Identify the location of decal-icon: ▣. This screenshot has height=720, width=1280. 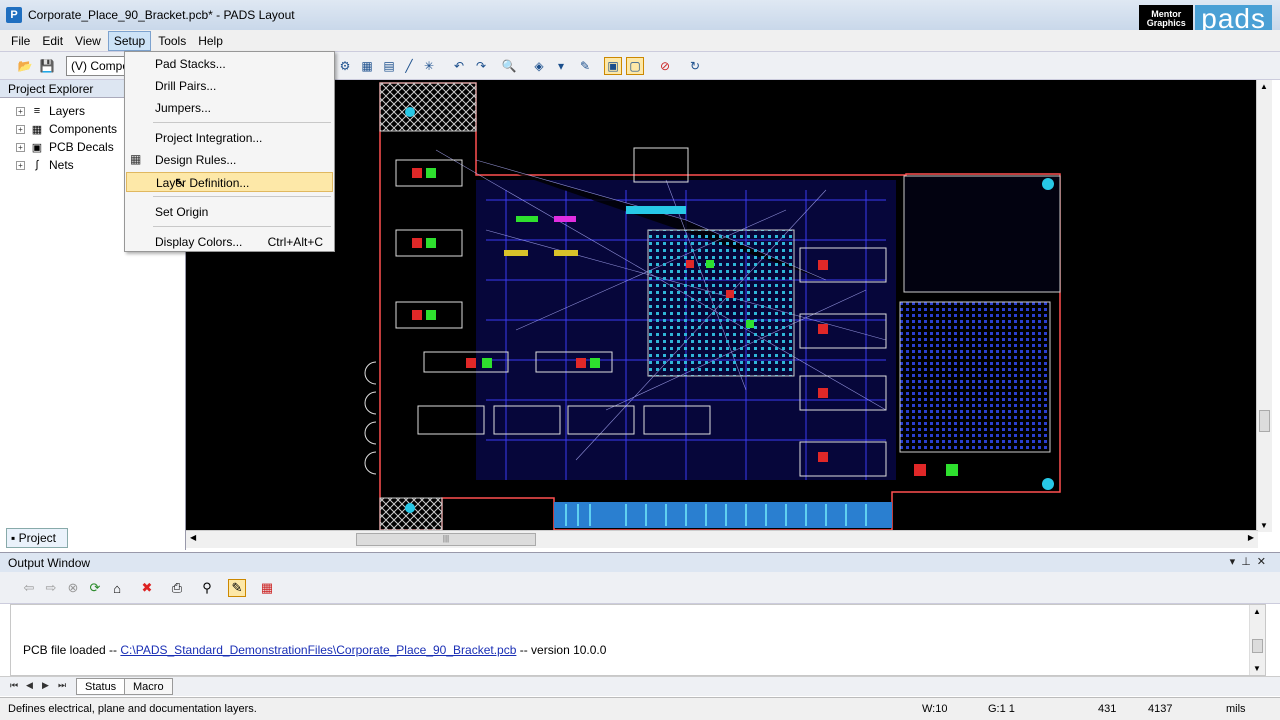
(37, 147).